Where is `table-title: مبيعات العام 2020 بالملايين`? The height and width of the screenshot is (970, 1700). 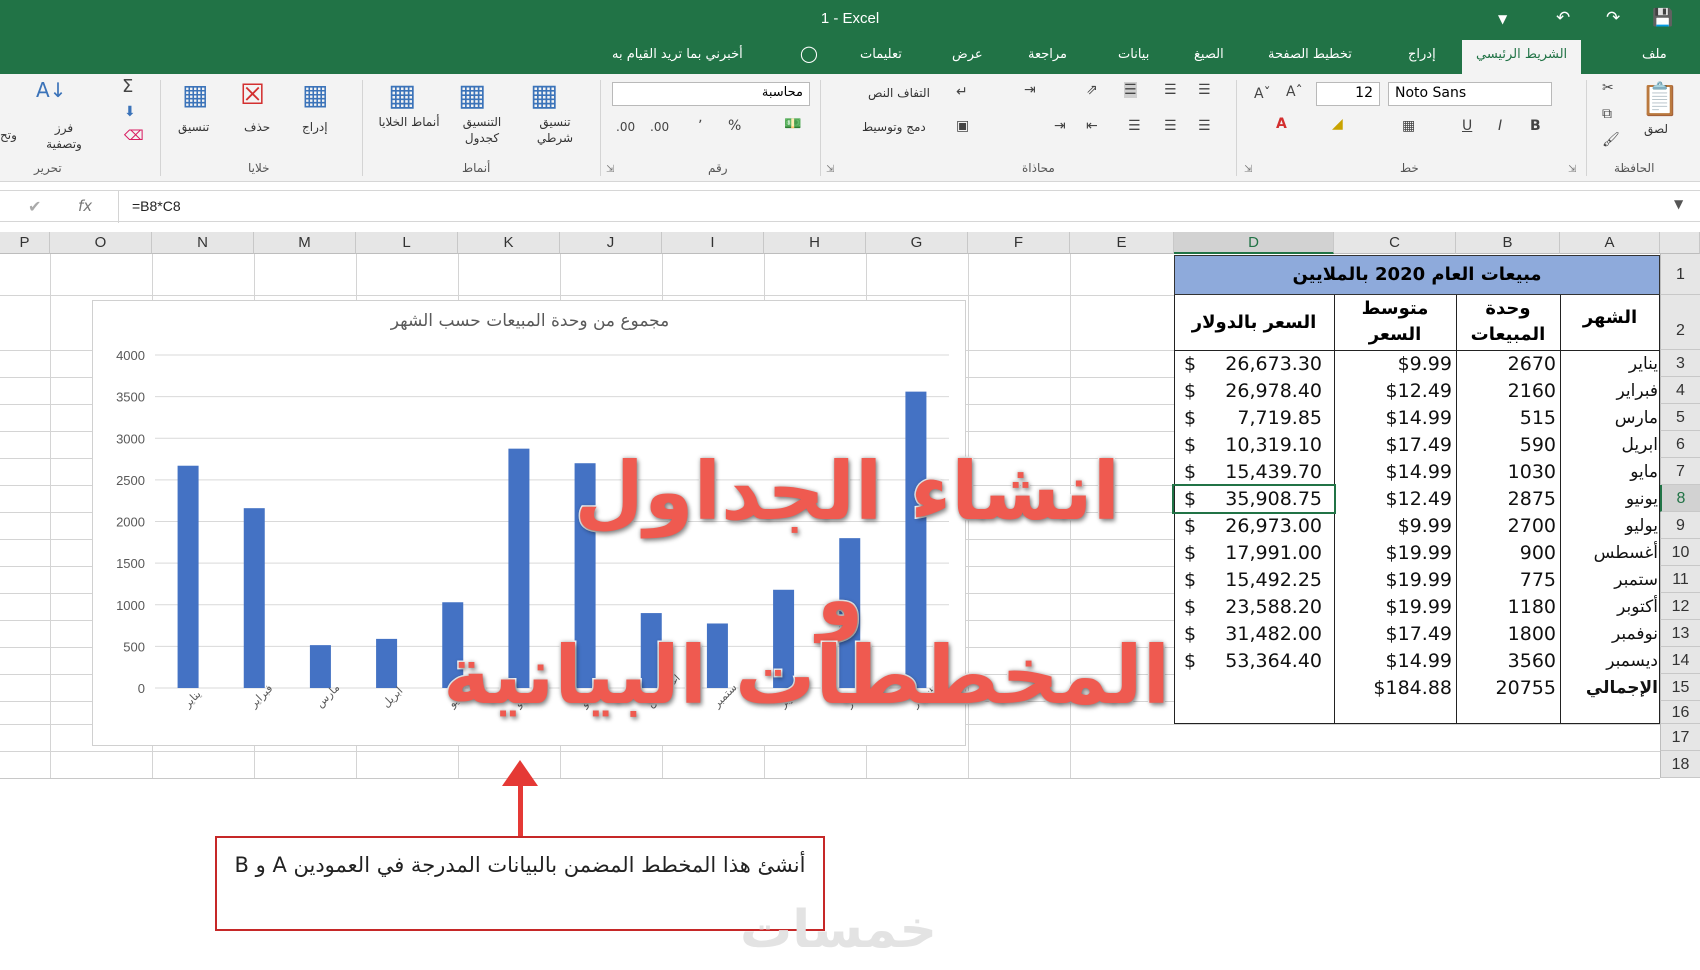 table-title: مبيعات العام 2020 بالملايين is located at coordinates (1417, 275).